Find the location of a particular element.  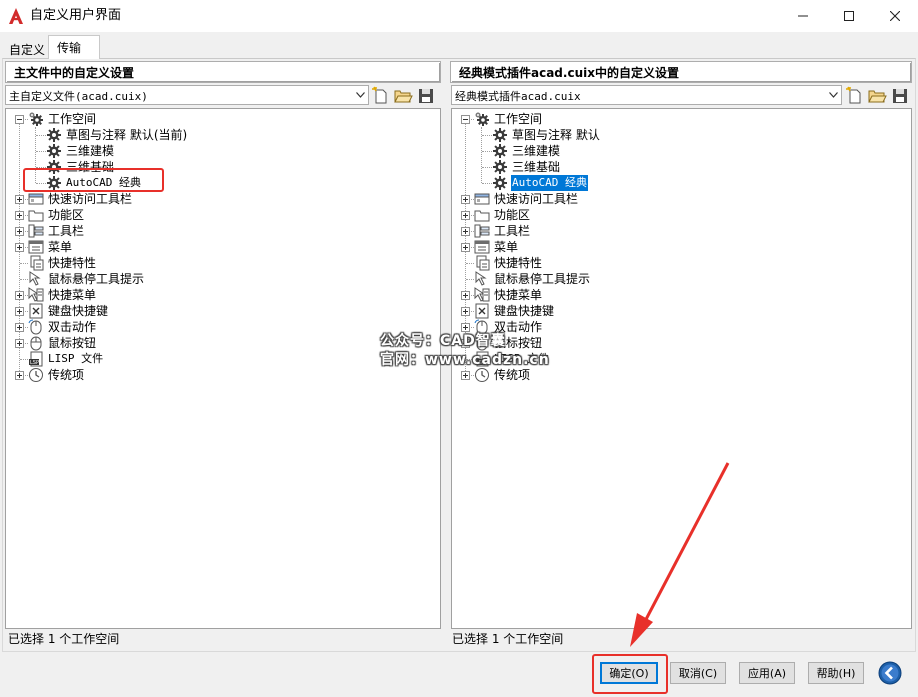

collapse-panel-button is located at coordinates (890, 673).